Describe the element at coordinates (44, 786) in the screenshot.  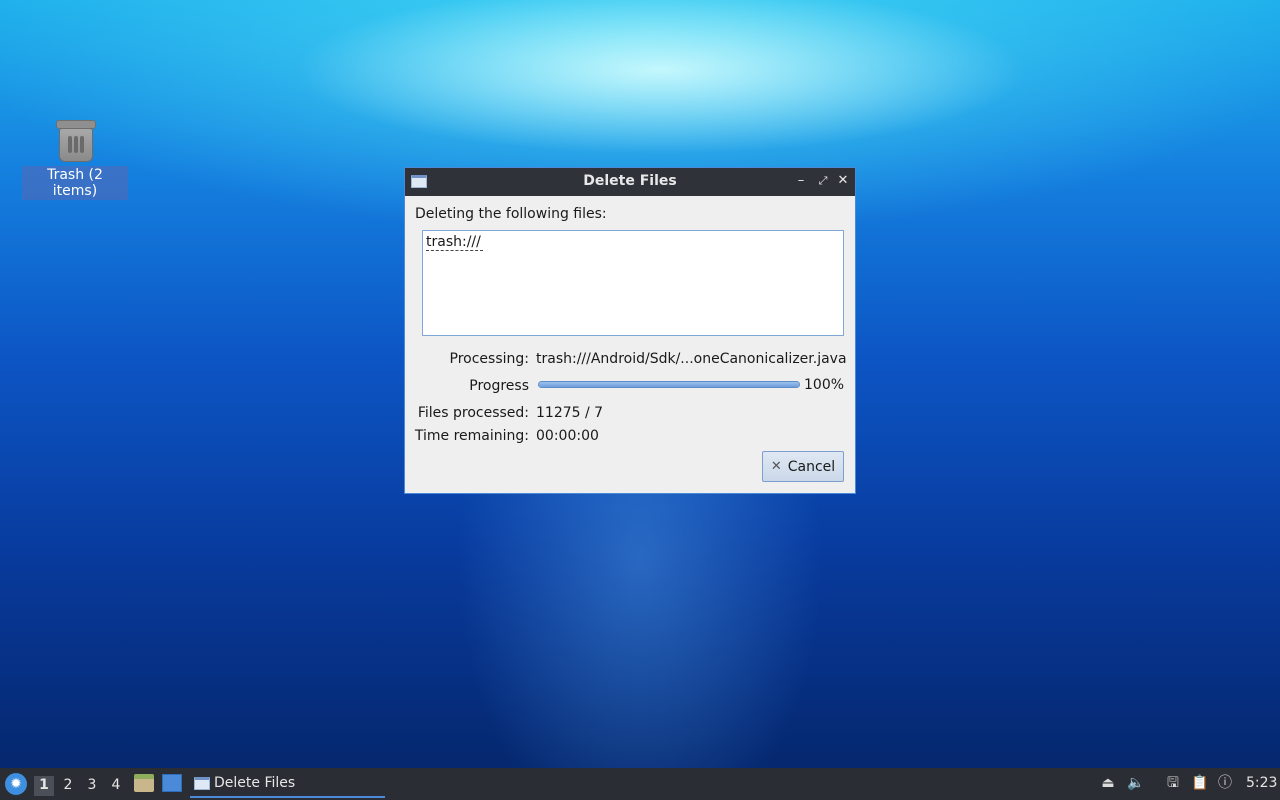
I see `workspace-1: 1` at that location.